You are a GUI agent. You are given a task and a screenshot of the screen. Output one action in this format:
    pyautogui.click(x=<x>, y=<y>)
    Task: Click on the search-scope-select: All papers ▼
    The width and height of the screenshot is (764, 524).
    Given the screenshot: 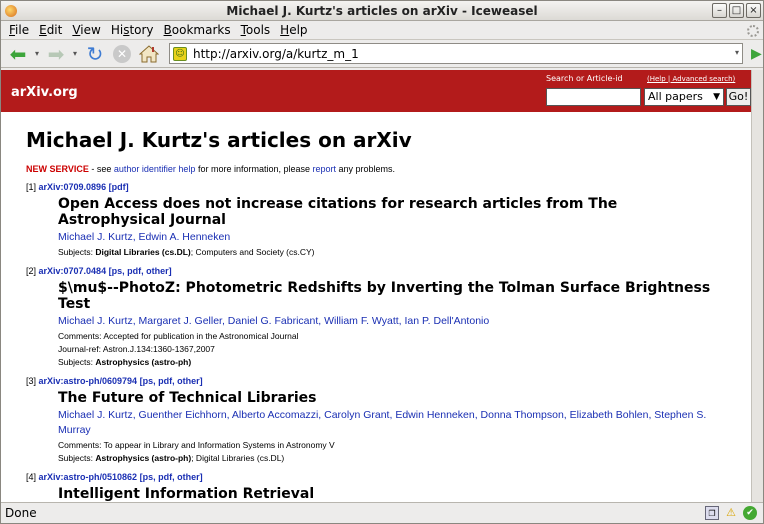 What is the action you would take?
    pyautogui.click(x=684, y=97)
    